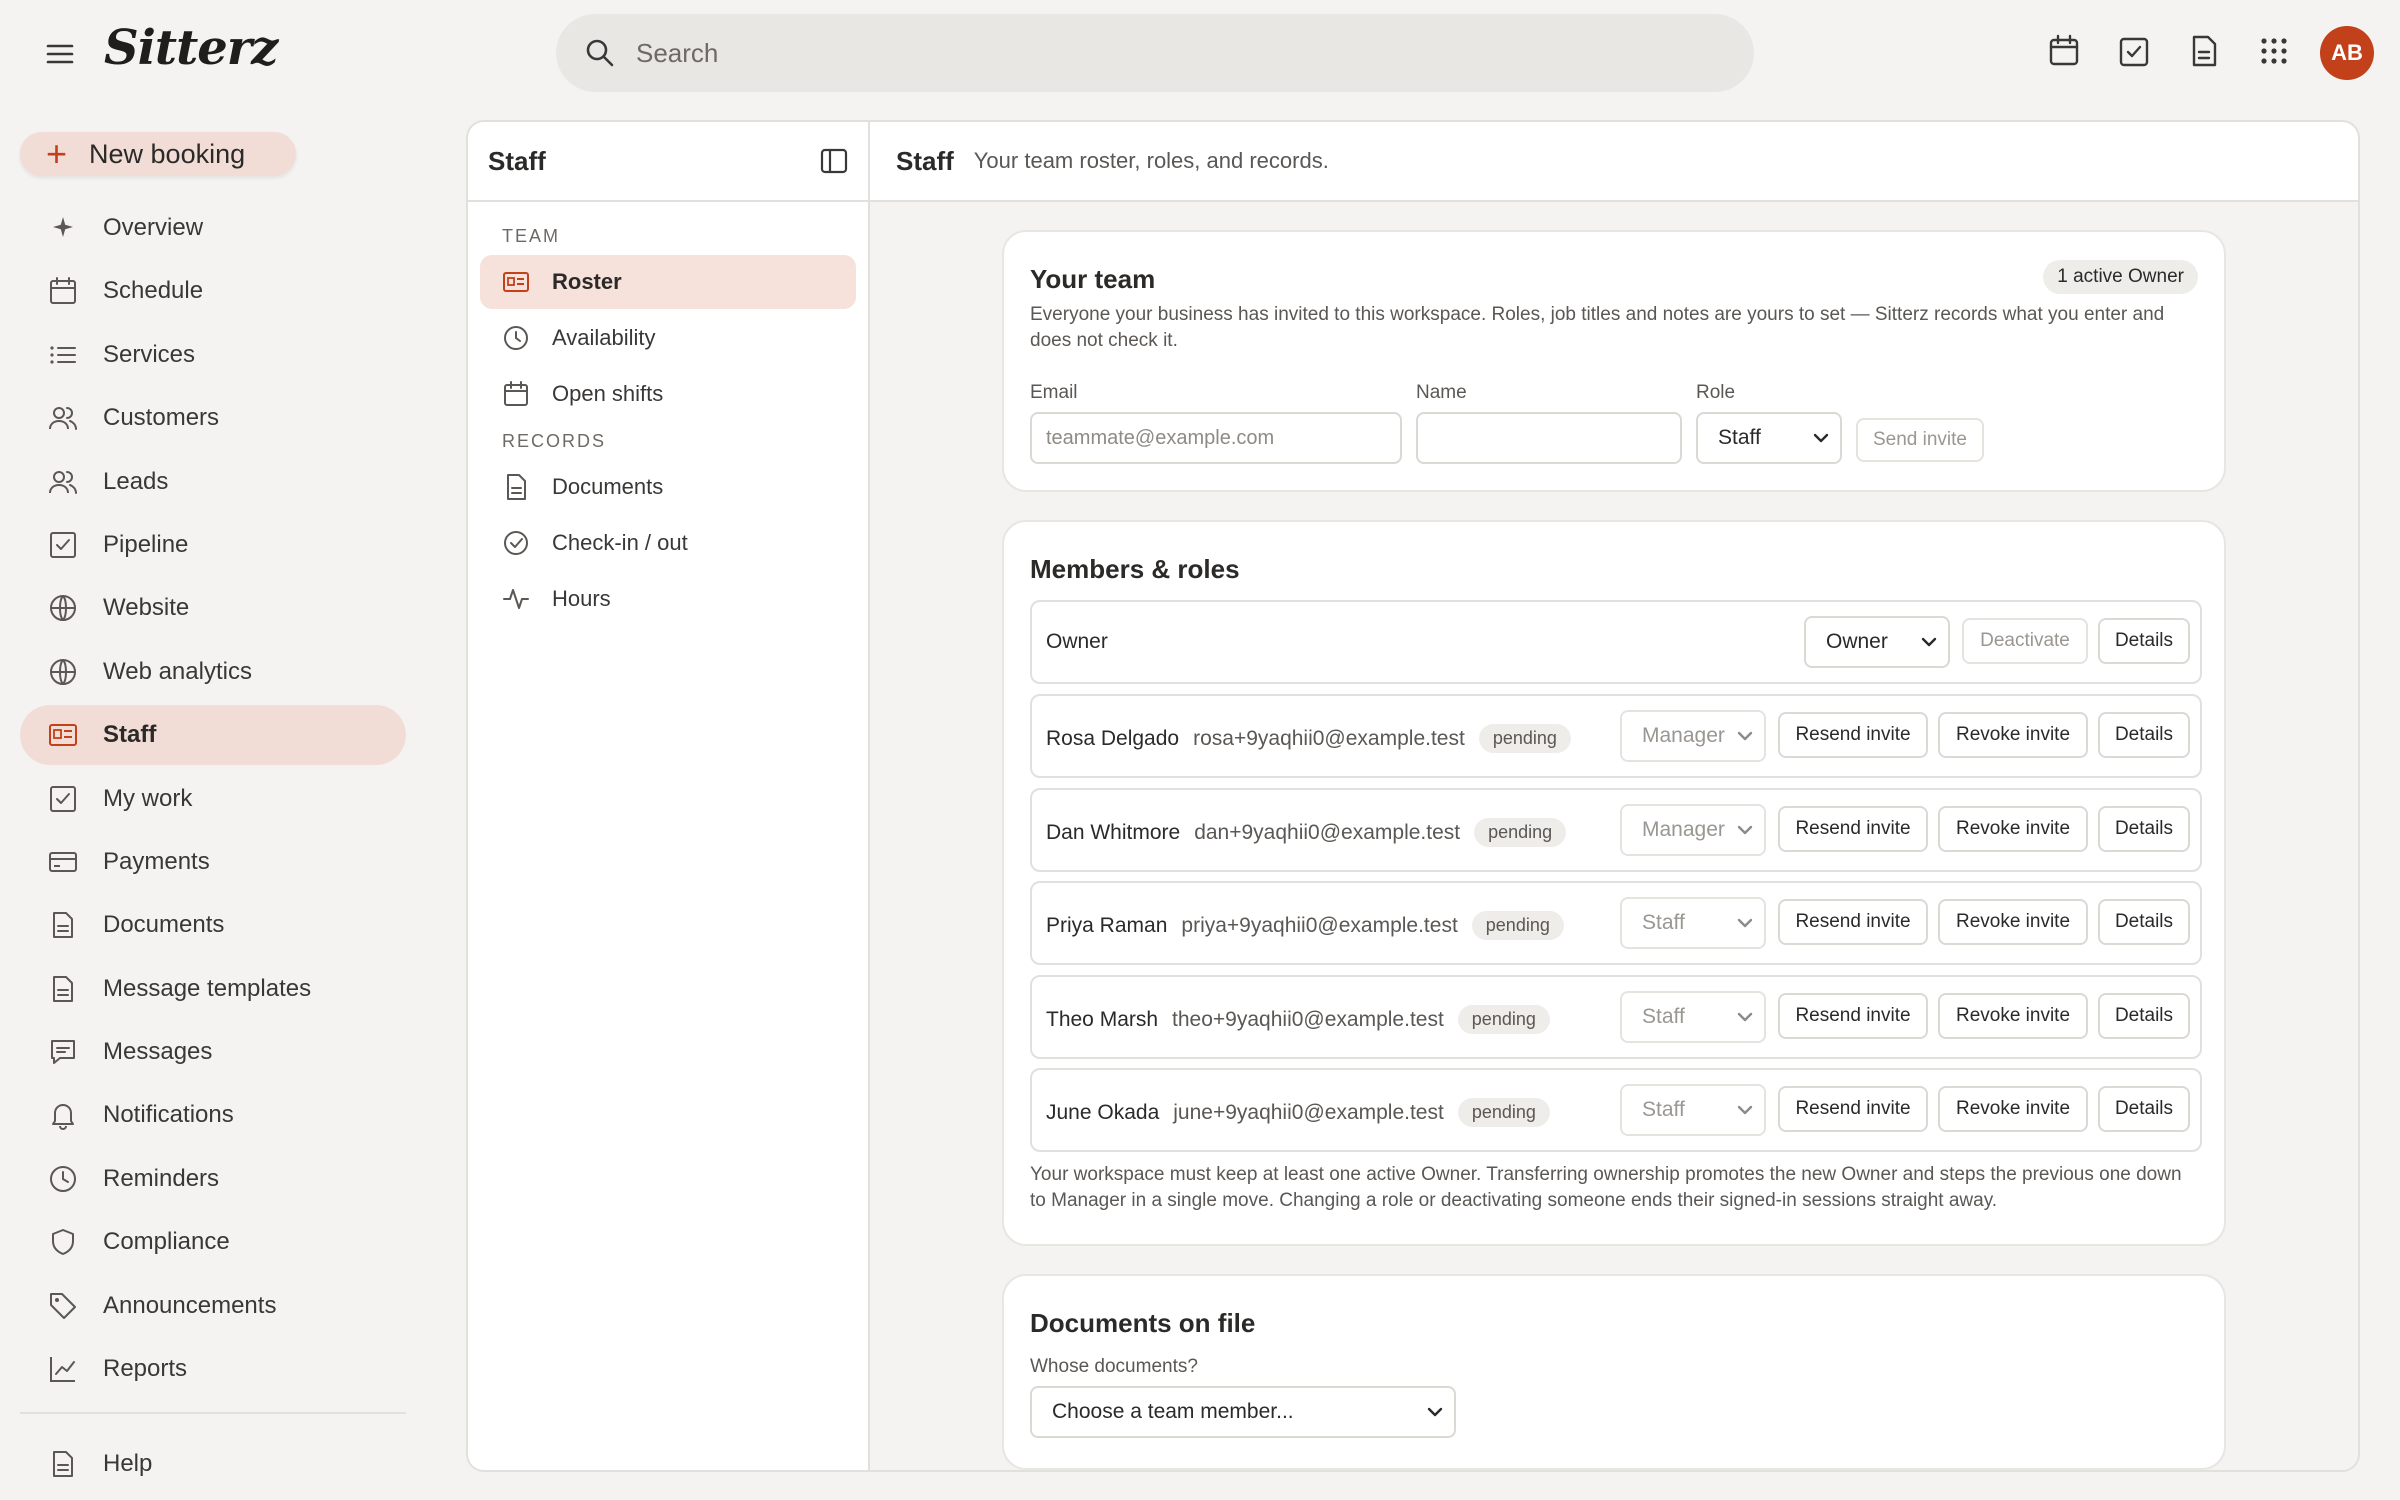  Describe the element at coordinates (158, 1052) in the screenshot. I see `sidebar-item-label: Messages` at that location.